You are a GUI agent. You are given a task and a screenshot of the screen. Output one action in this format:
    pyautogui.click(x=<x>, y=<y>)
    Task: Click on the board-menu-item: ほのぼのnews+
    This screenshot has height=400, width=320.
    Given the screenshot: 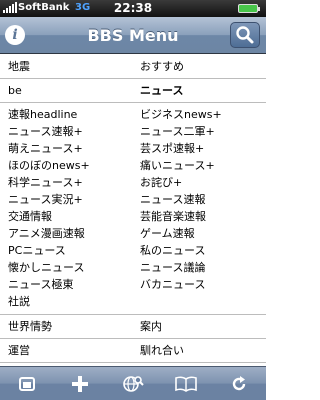 What is the action you would take?
    pyautogui.click(x=66, y=165)
    